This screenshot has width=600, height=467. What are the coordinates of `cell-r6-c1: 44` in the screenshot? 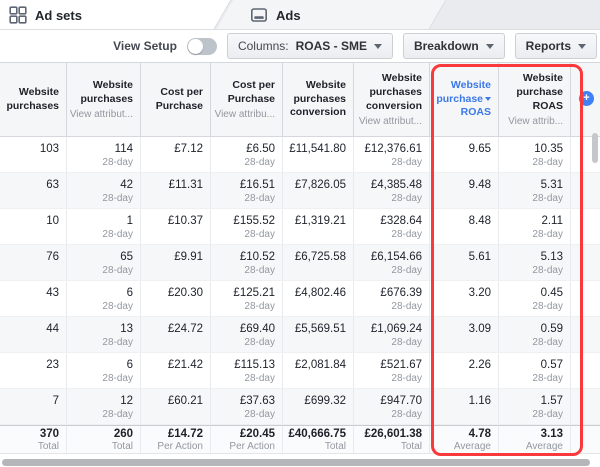 It's located at (33, 334).